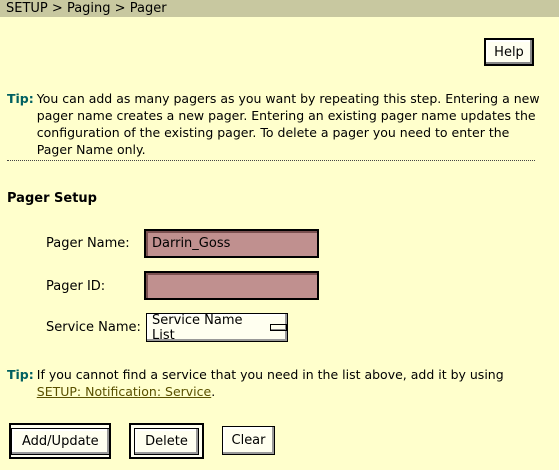 The image size is (559, 470). What do you see at coordinates (279, 8) in the screenshot?
I see `breadcrumb: SETUP > Paging > Pager` at bounding box center [279, 8].